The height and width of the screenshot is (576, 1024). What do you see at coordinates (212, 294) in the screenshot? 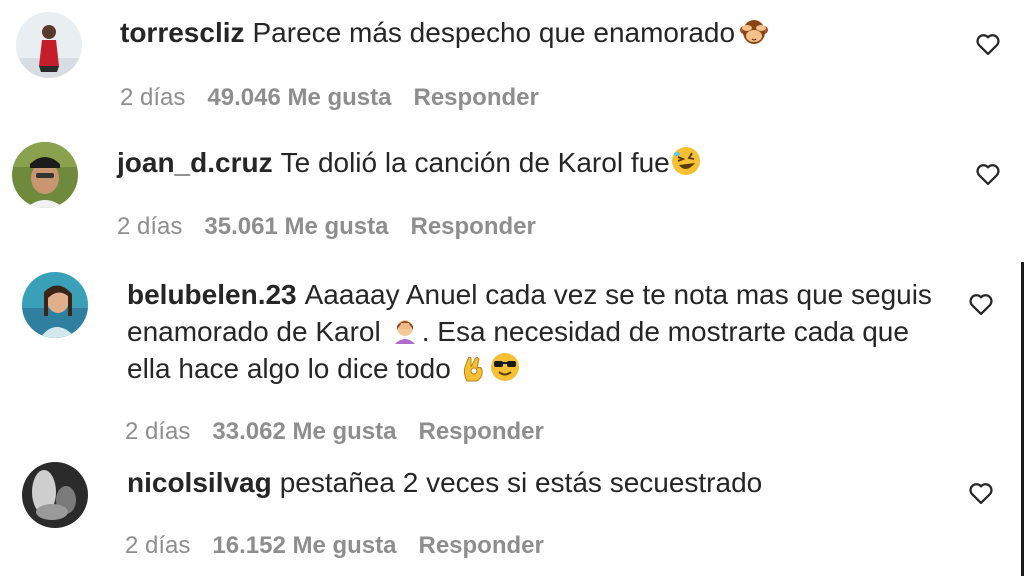
I see `comment-username: belubelen.23` at bounding box center [212, 294].